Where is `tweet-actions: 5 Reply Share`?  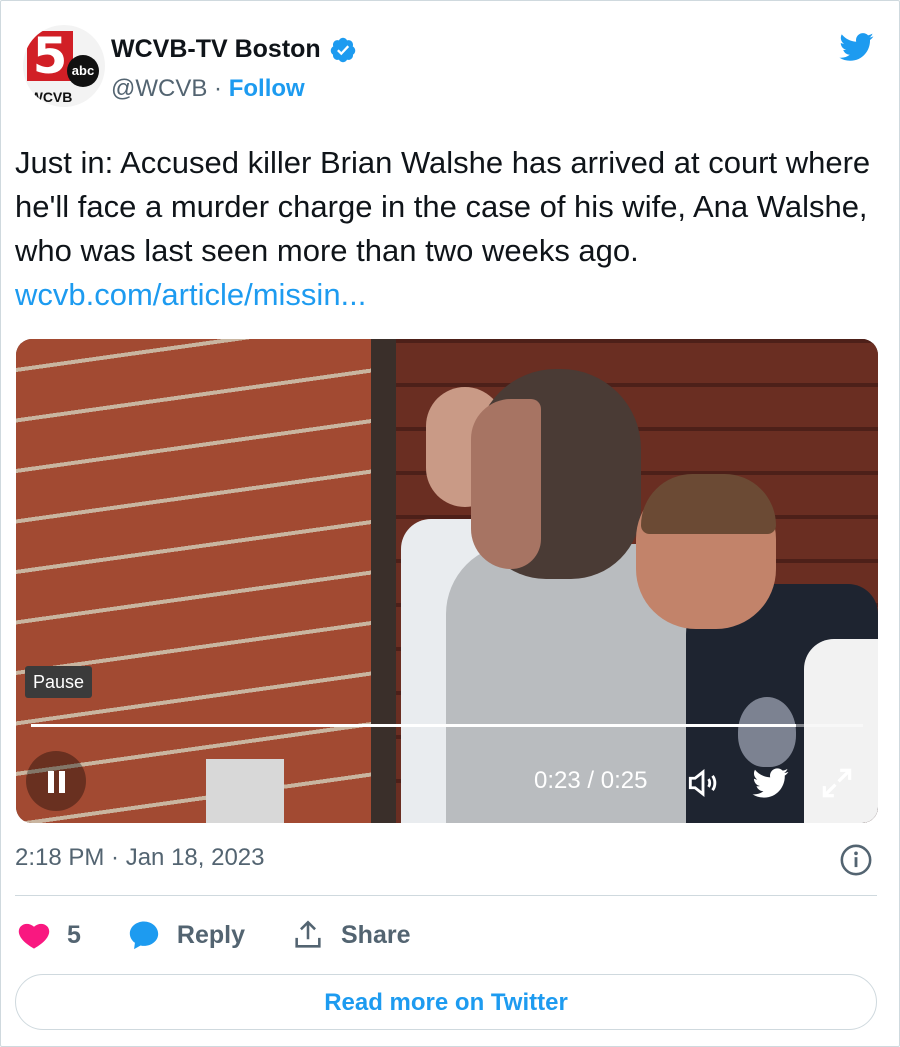 tweet-actions: 5 Reply Share is located at coordinates (236, 935).